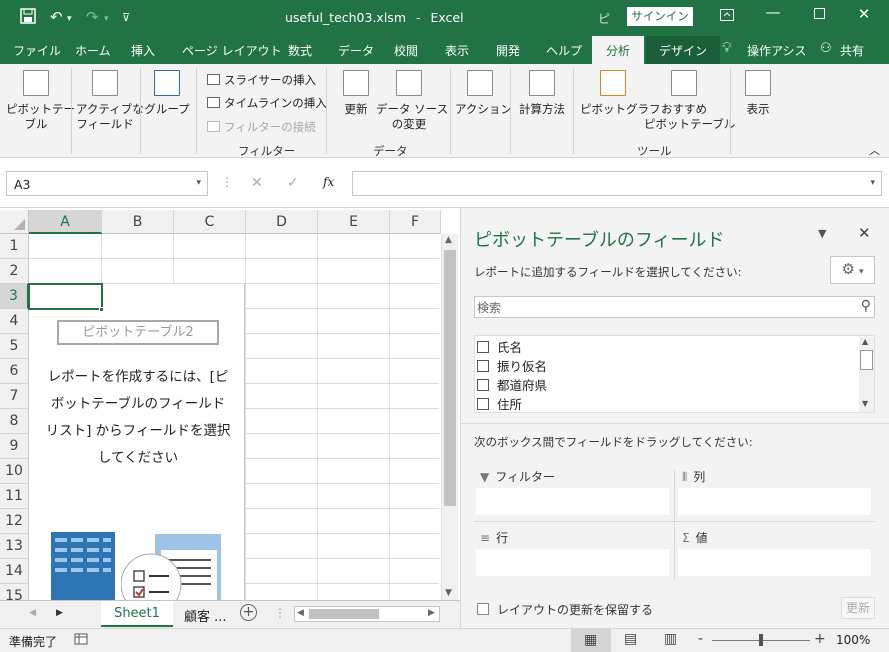  Describe the element at coordinates (617, 183) in the screenshot. I see `formula-input: ▾` at that location.